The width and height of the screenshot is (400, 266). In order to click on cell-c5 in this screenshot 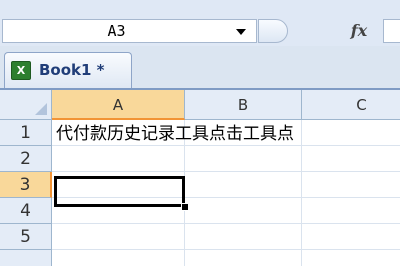, I will do `click(351, 237)`.